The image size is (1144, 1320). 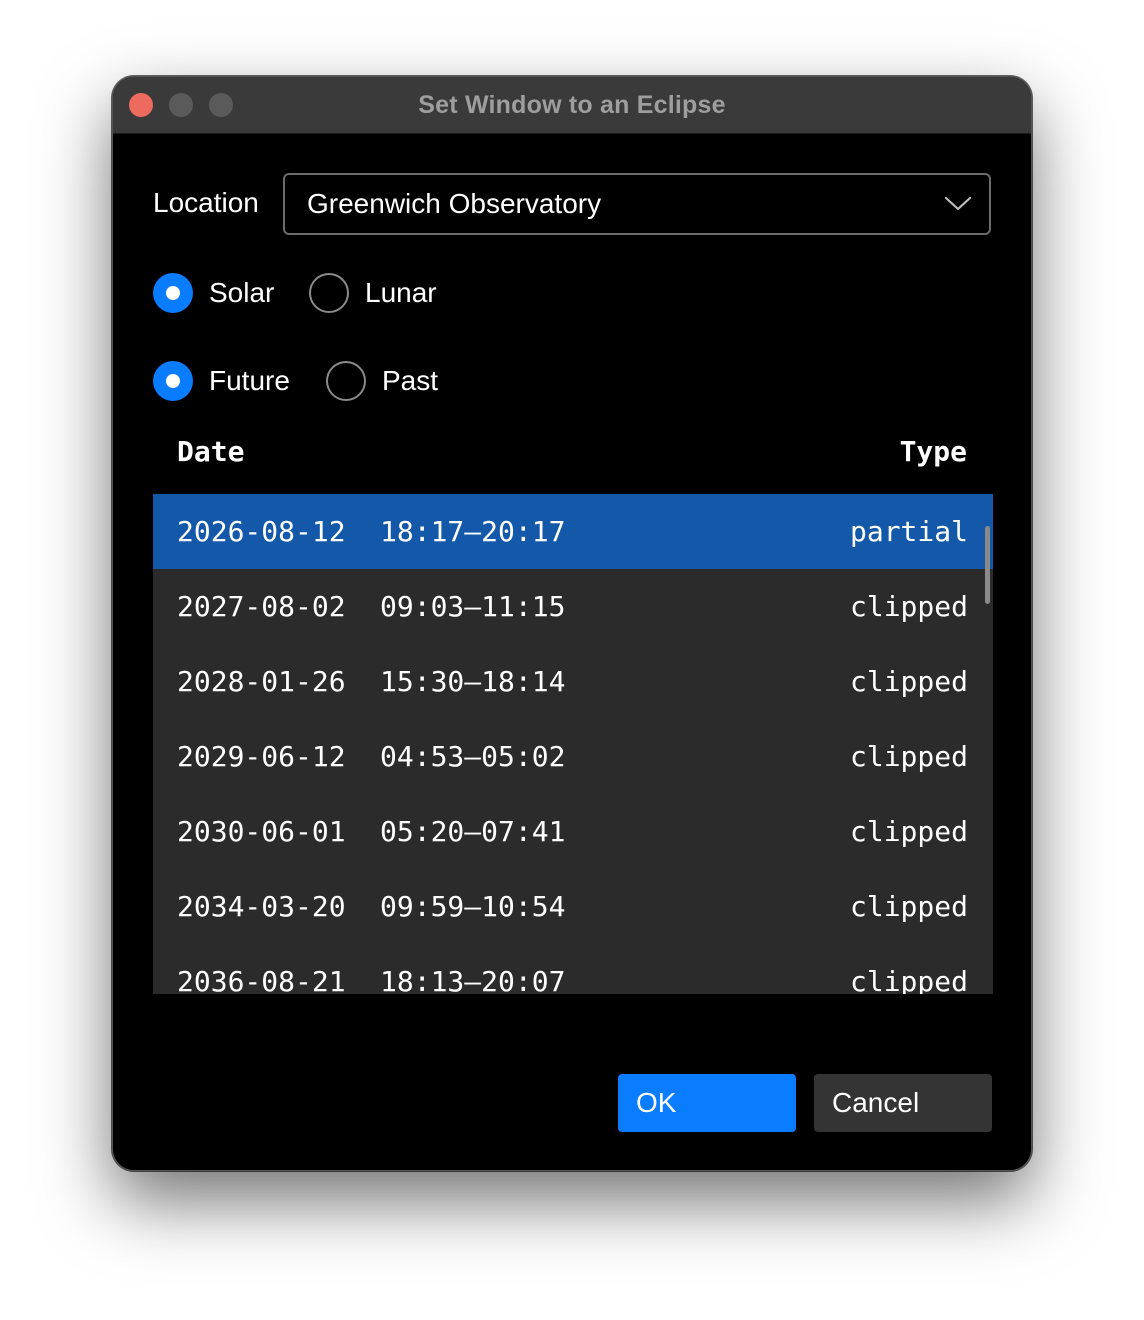 What do you see at coordinates (908, 531) in the screenshot?
I see `row-type: partial` at bounding box center [908, 531].